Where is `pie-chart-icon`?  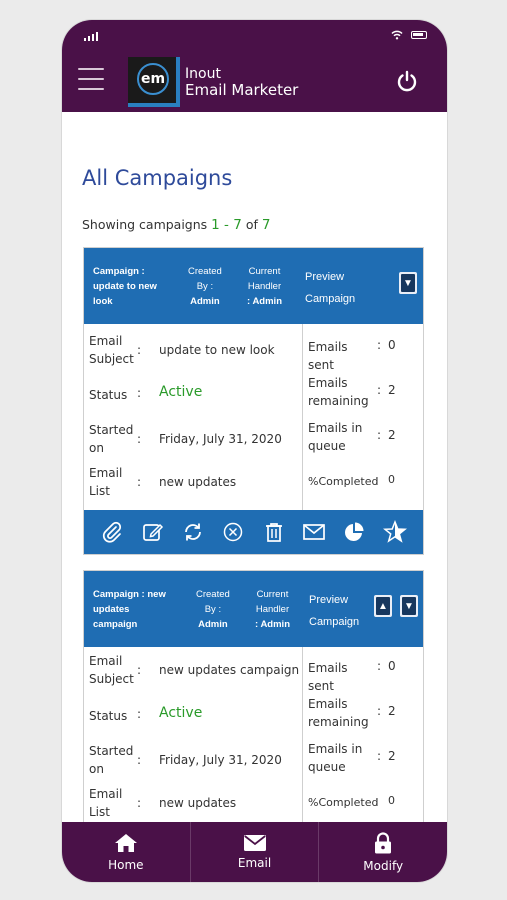 pie-chart-icon is located at coordinates (354, 532).